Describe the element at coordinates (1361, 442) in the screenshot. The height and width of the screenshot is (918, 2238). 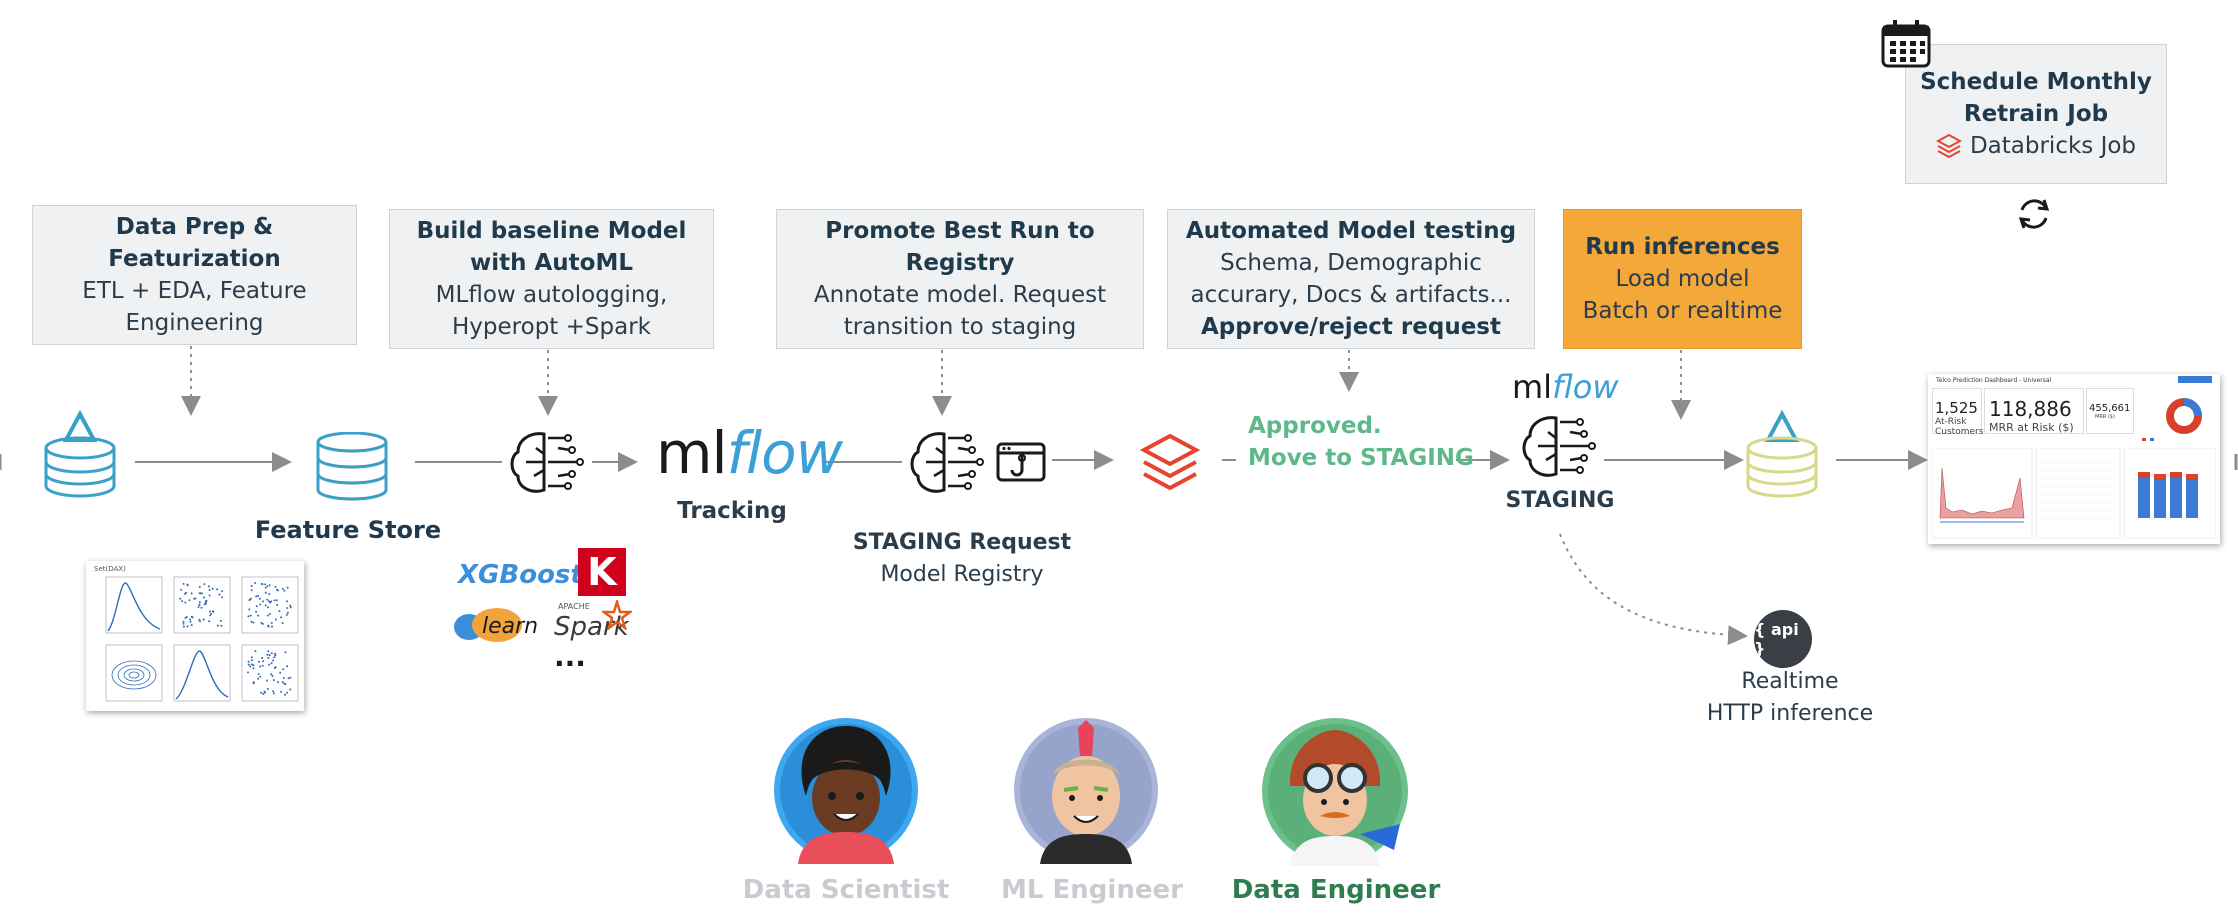
I see `approved-text: Approved. Move to STAGING` at that location.